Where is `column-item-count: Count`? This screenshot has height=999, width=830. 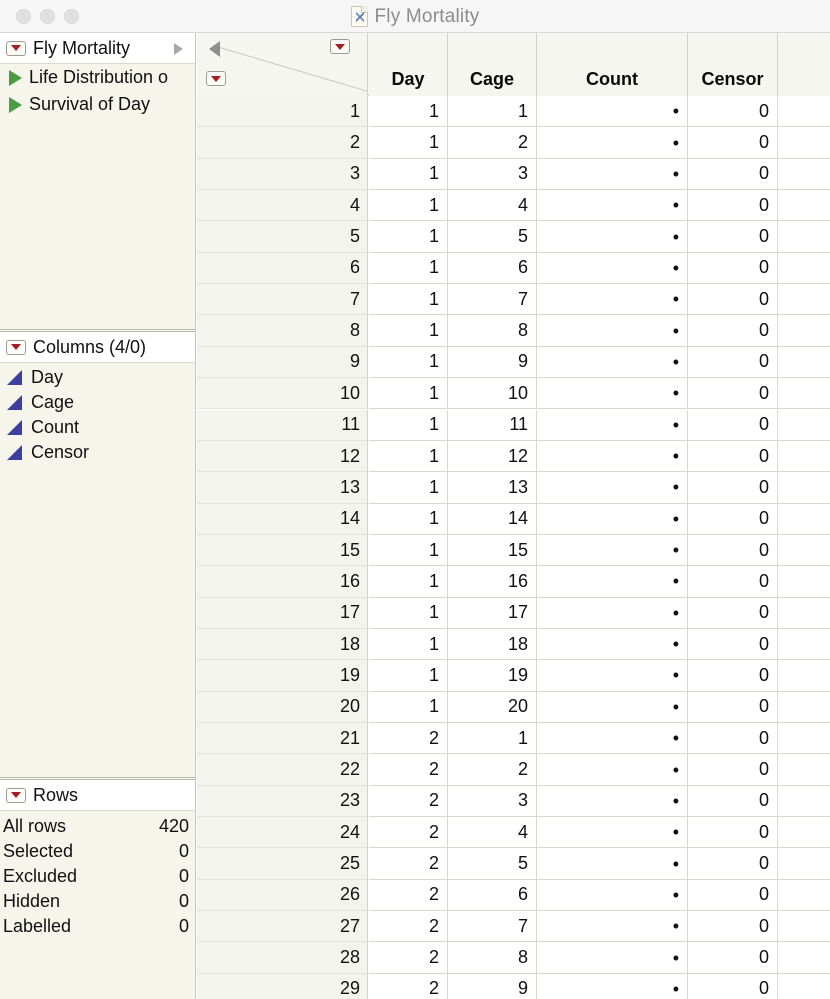
column-item-count: Count is located at coordinates (97, 427).